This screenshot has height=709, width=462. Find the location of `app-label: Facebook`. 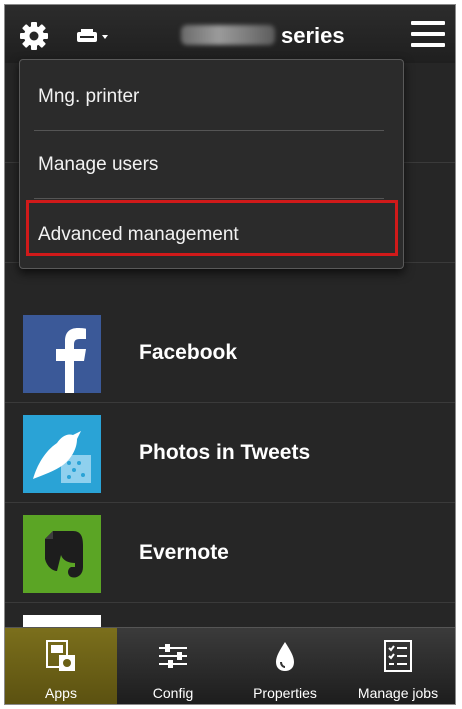

app-label: Facebook is located at coordinates (188, 352).